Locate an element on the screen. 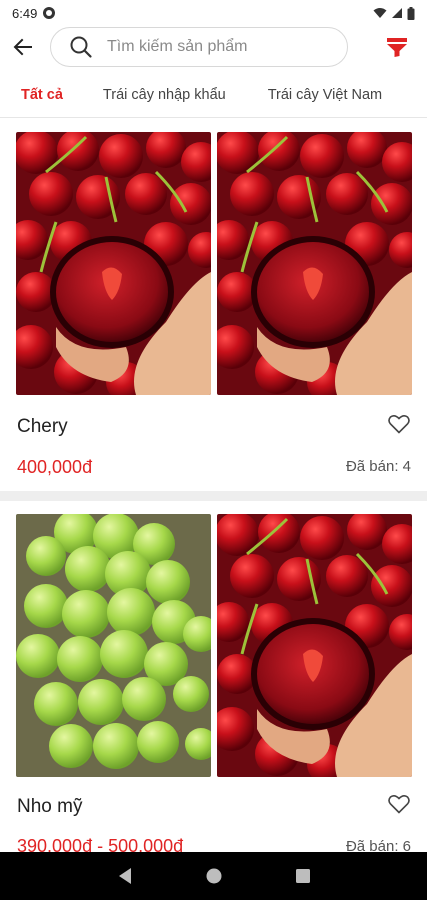  nav-home-button is located at coordinates (214, 876).